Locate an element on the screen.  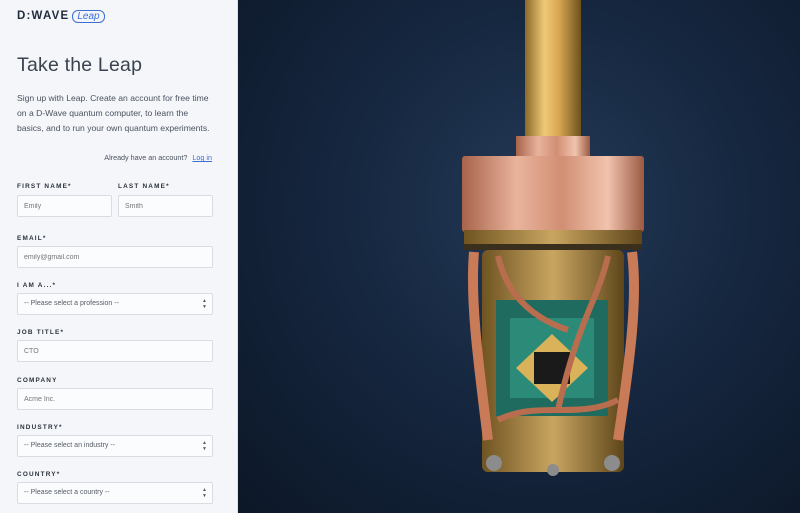
industry-select-value: -- Please select an industry -- is located at coordinates (70, 445).